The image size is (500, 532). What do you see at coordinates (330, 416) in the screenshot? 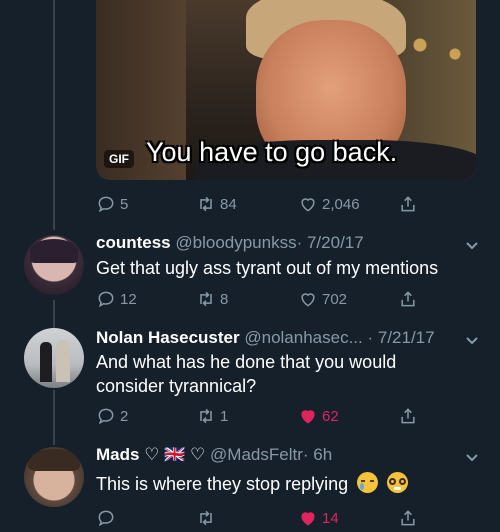
I see `like-count: 62` at bounding box center [330, 416].